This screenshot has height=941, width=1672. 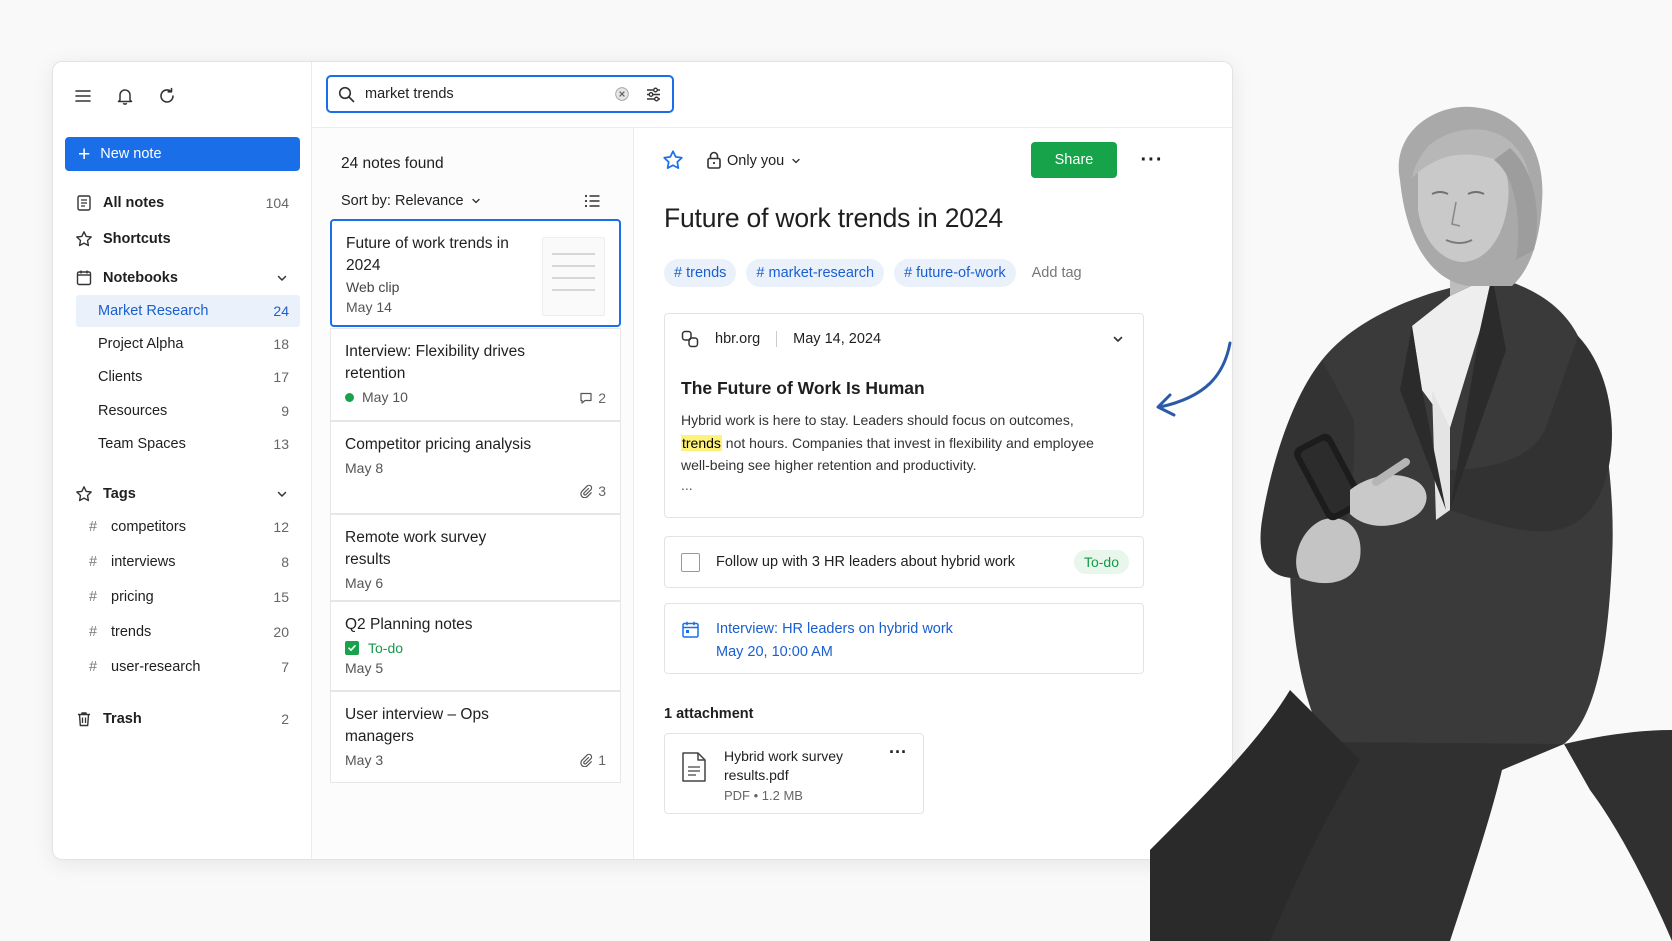 What do you see at coordinates (349, 397) in the screenshot?
I see `status-dot` at bounding box center [349, 397].